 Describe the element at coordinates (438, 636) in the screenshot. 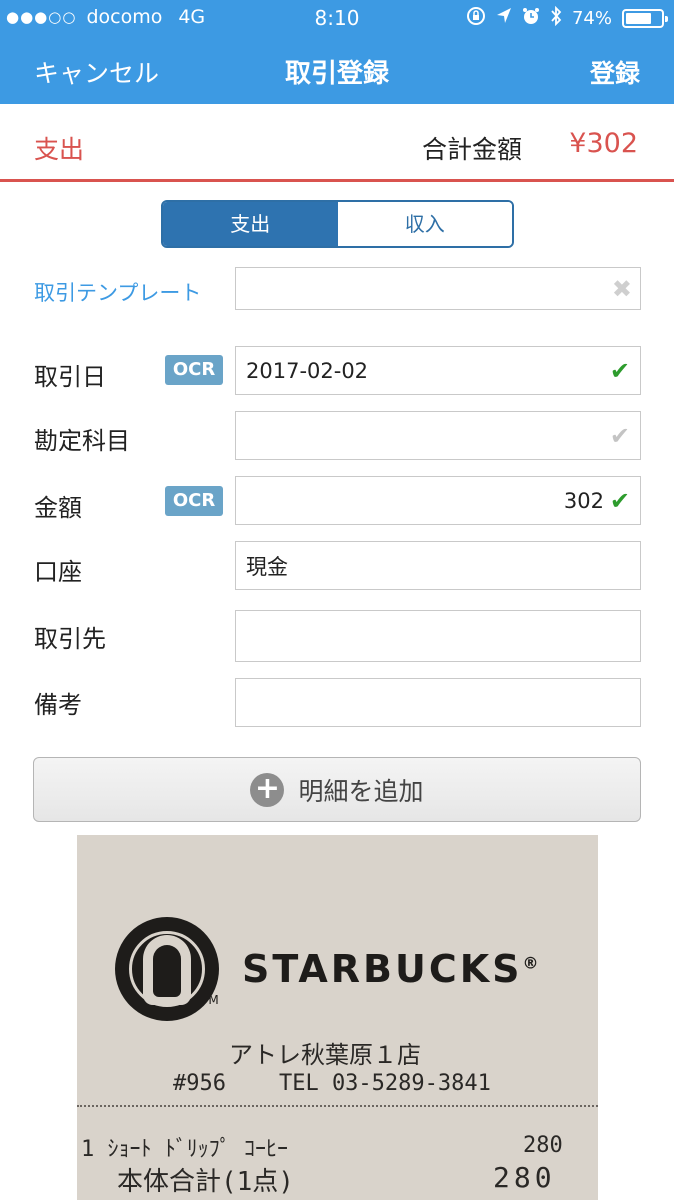

I see `partner-field` at that location.